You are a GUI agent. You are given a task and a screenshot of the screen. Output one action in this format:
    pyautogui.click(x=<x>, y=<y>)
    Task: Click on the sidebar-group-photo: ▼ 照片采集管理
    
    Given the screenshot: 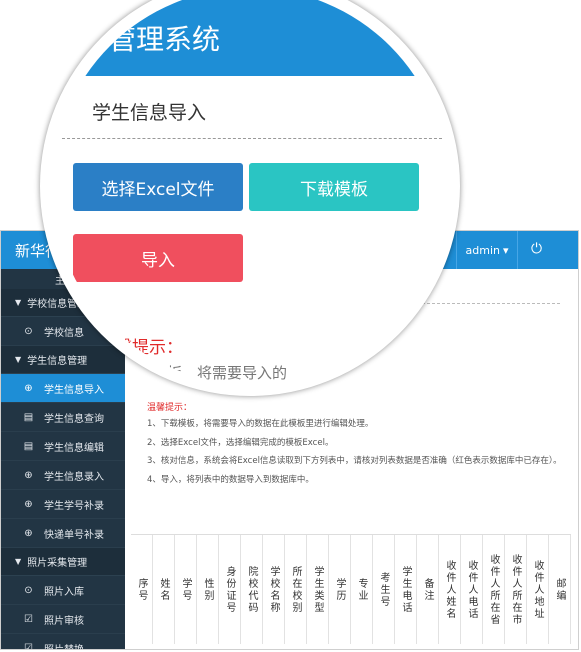 What is the action you would take?
    pyautogui.click(x=63, y=562)
    